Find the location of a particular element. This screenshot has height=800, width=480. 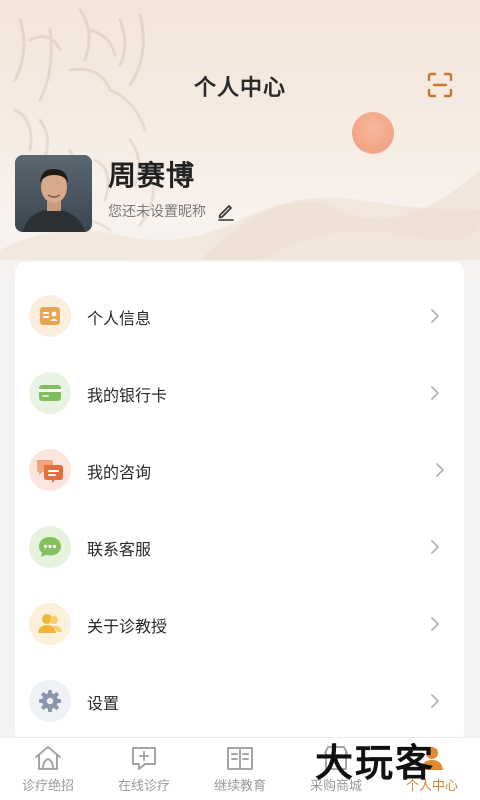

menu-label-settings: 设置 is located at coordinates (103, 703).